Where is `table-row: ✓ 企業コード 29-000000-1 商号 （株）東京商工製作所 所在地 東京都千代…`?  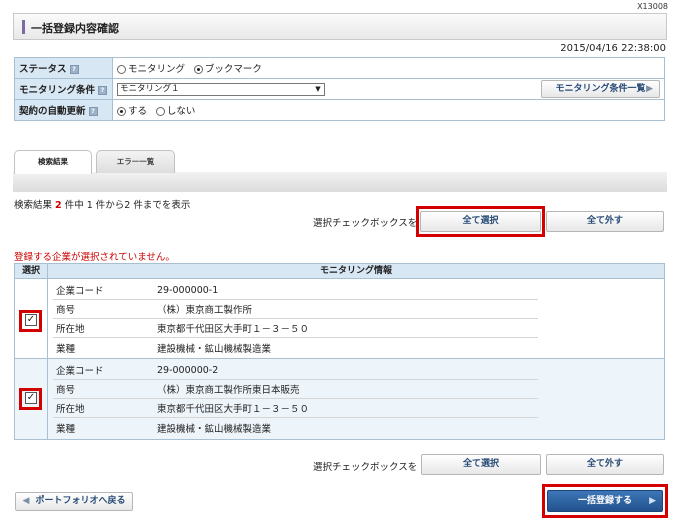 table-row: ✓ 企業コード 29-000000-1 商号 （株）東京商工製作所 所在地 東京都千代… is located at coordinates (339, 319).